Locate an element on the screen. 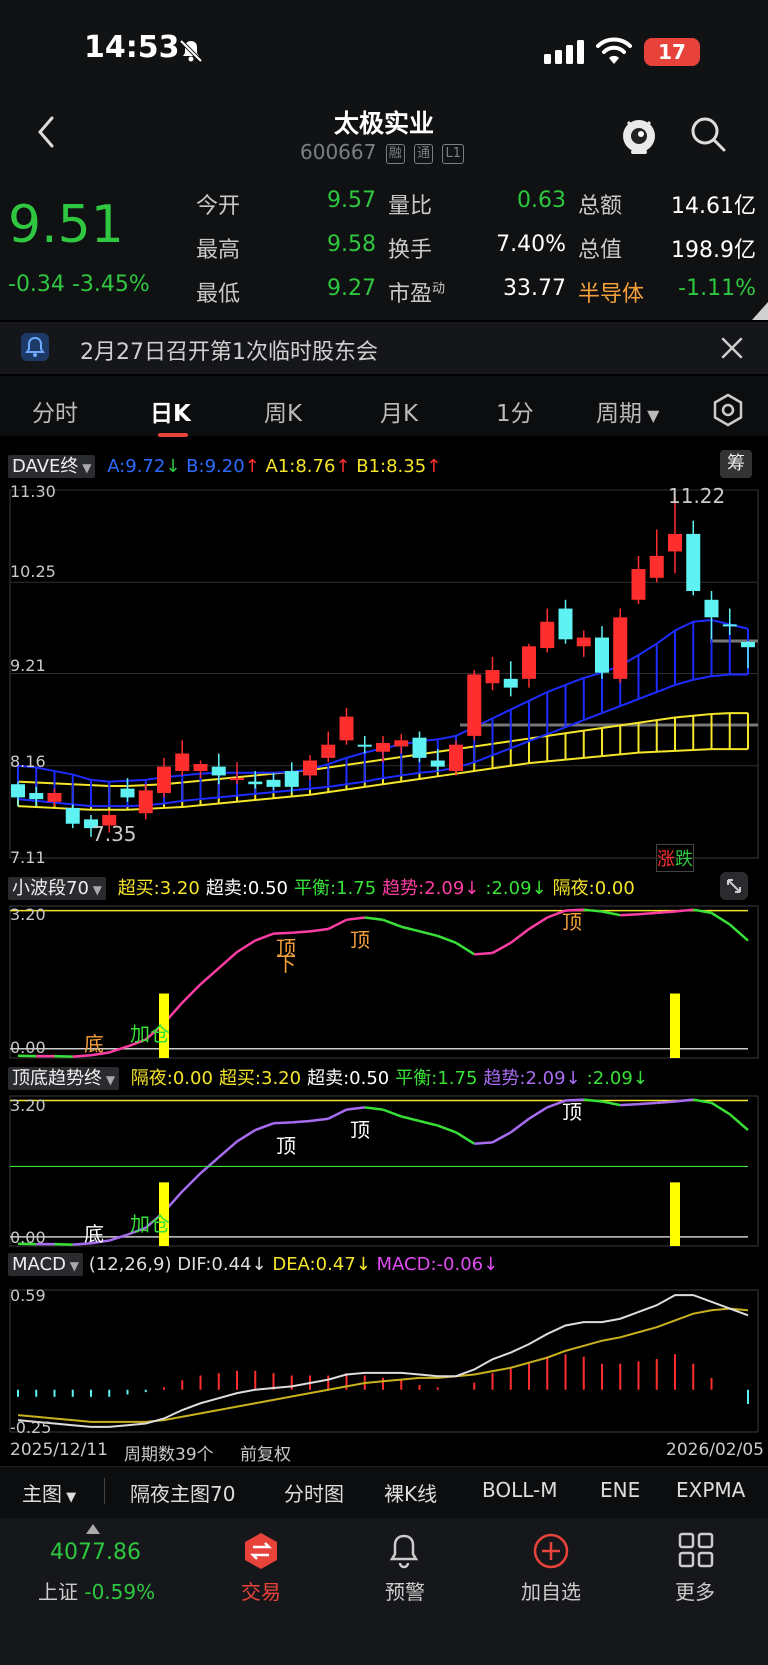  tool-naked-k: 裸K线 is located at coordinates (410, 1492).